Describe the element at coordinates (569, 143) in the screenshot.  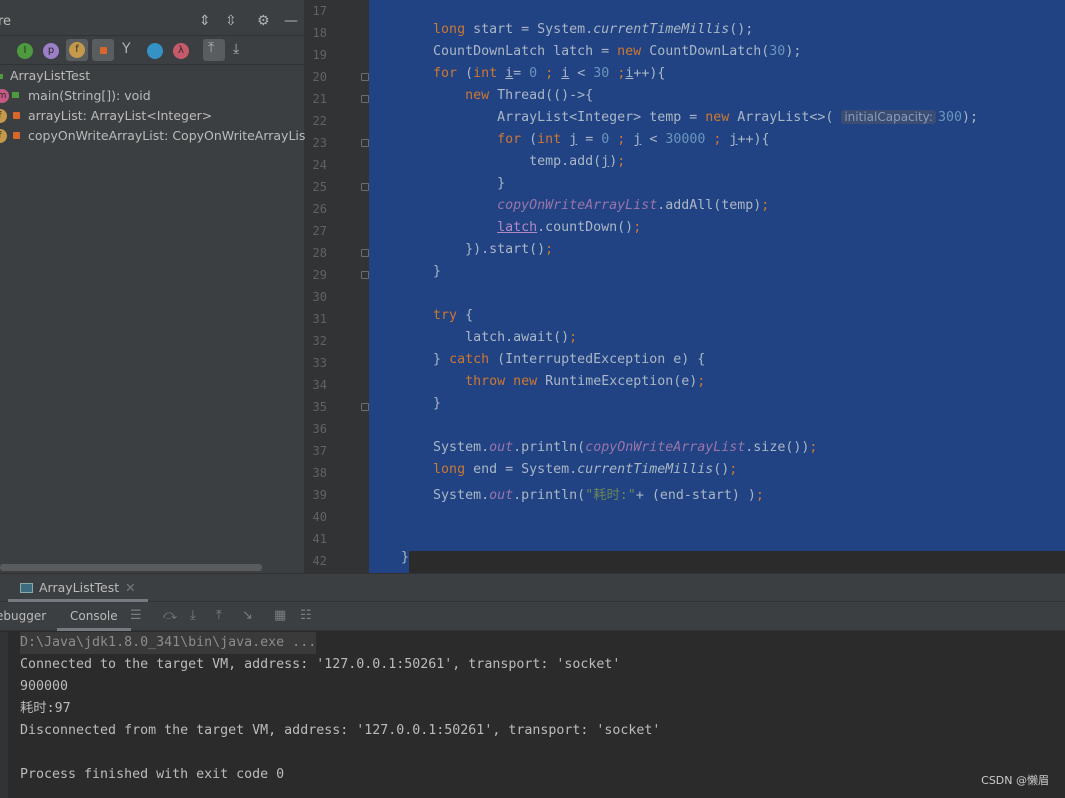
I see `code-line: for (int j = 0 ; j < 30000 ; j++){` at that location.